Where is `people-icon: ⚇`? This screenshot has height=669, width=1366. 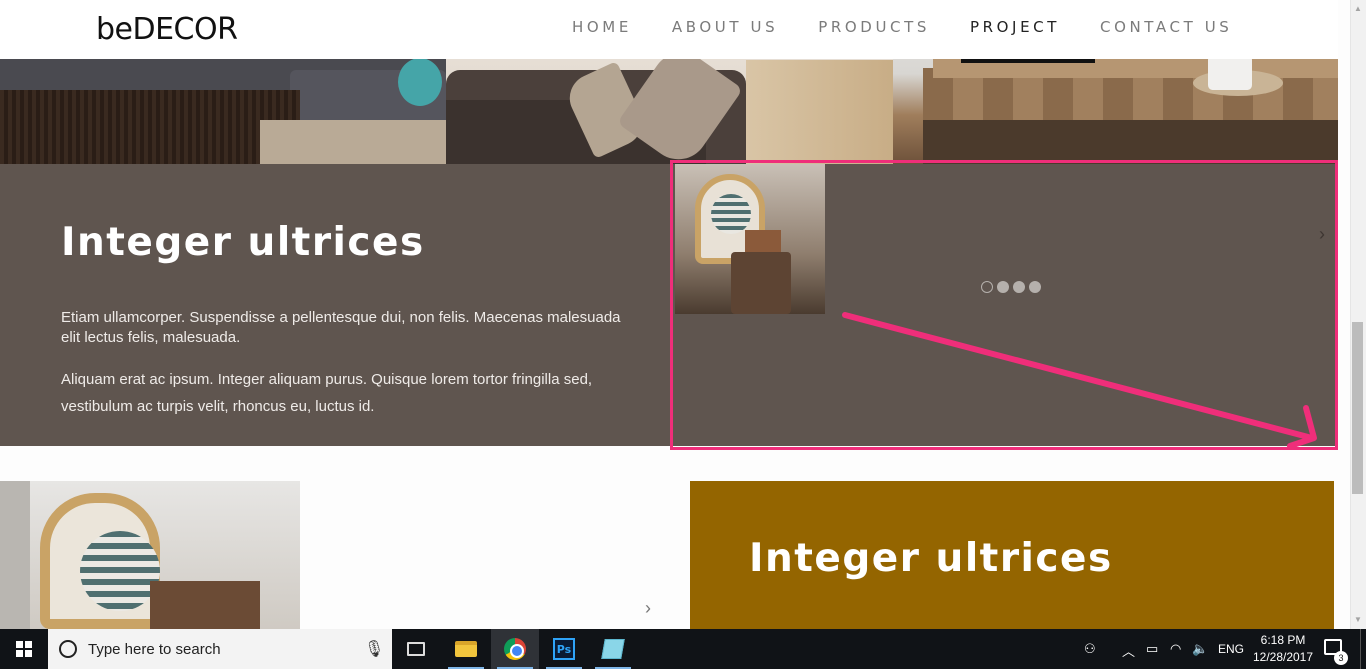 people-icon: ⚇ is located at coordinates (1090, 649).